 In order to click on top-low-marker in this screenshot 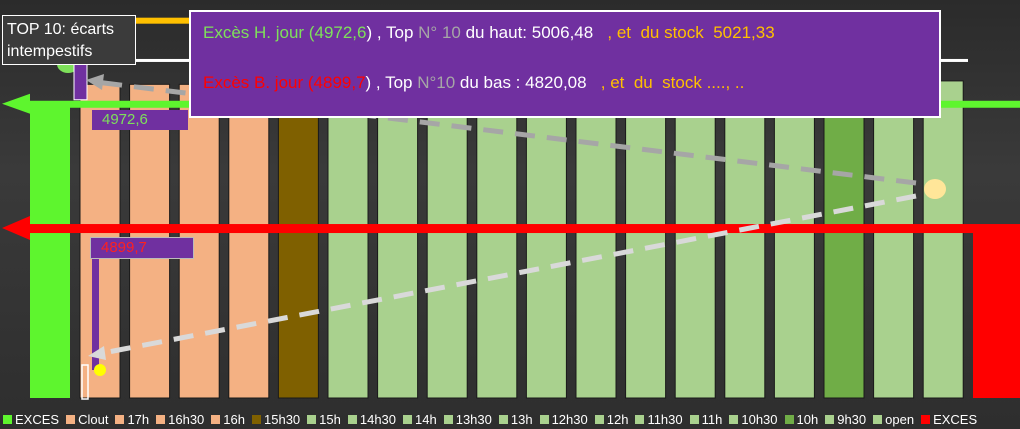, I will do `click(100, 370)`.